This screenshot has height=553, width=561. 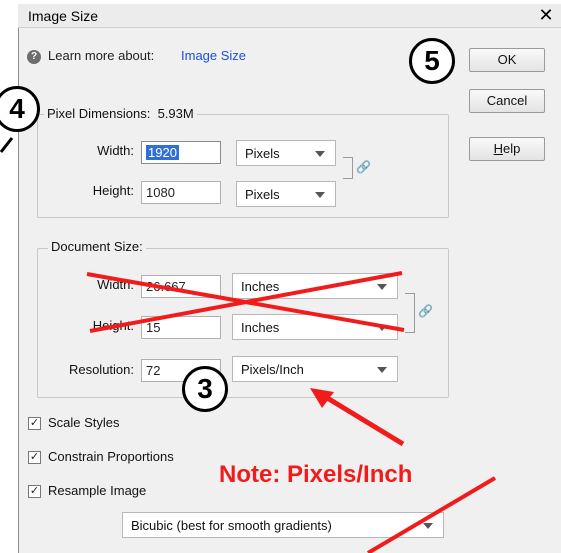 I want to click on arrow-shaft, so click(x=363, y=420).